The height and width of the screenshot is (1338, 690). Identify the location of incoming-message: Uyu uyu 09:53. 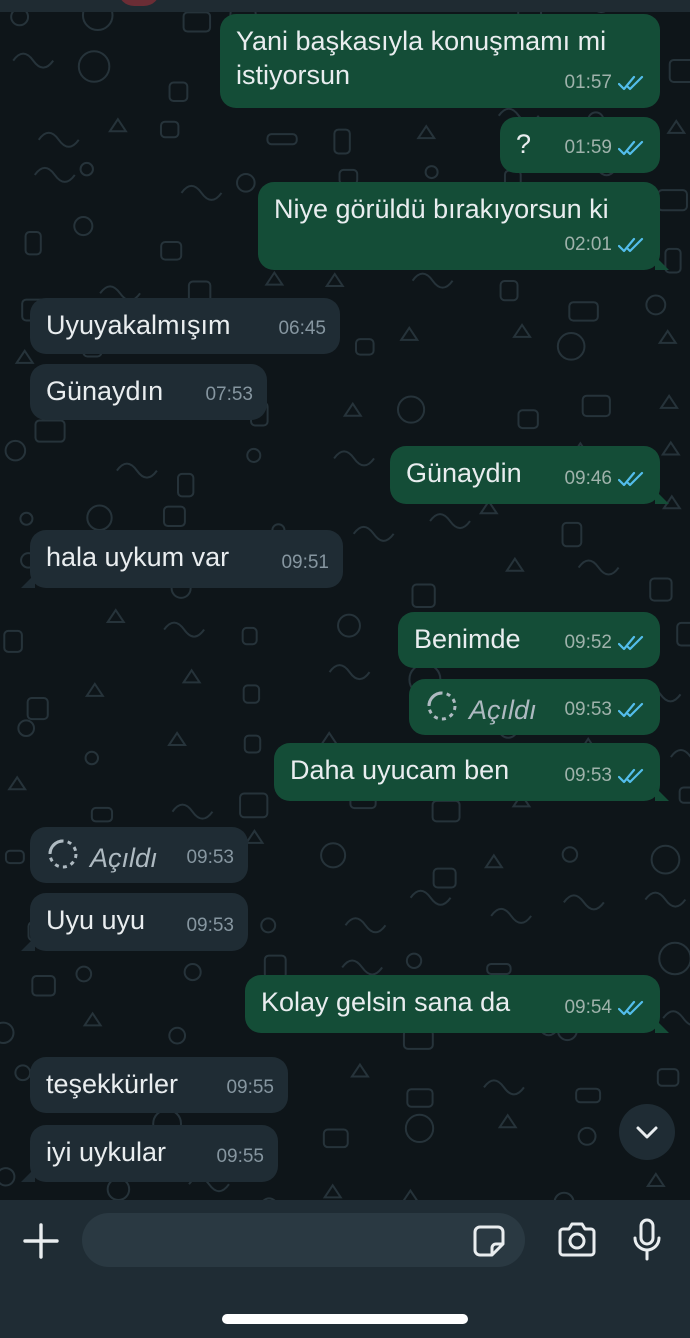
(134, 922).